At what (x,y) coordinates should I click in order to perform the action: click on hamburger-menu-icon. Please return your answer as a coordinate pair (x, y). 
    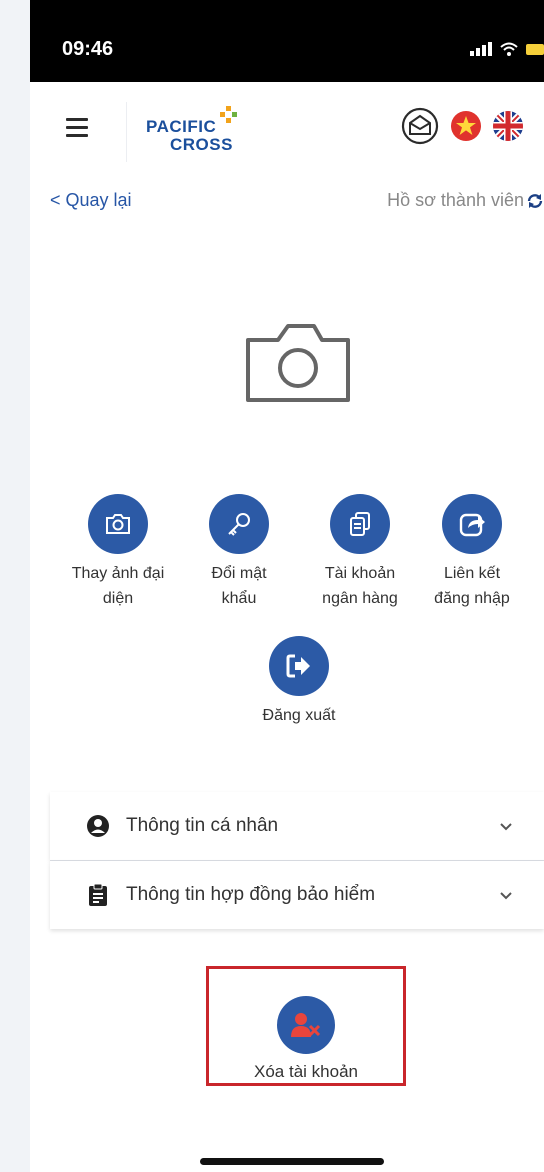
    Looking at the image, I should click on (77, 128).